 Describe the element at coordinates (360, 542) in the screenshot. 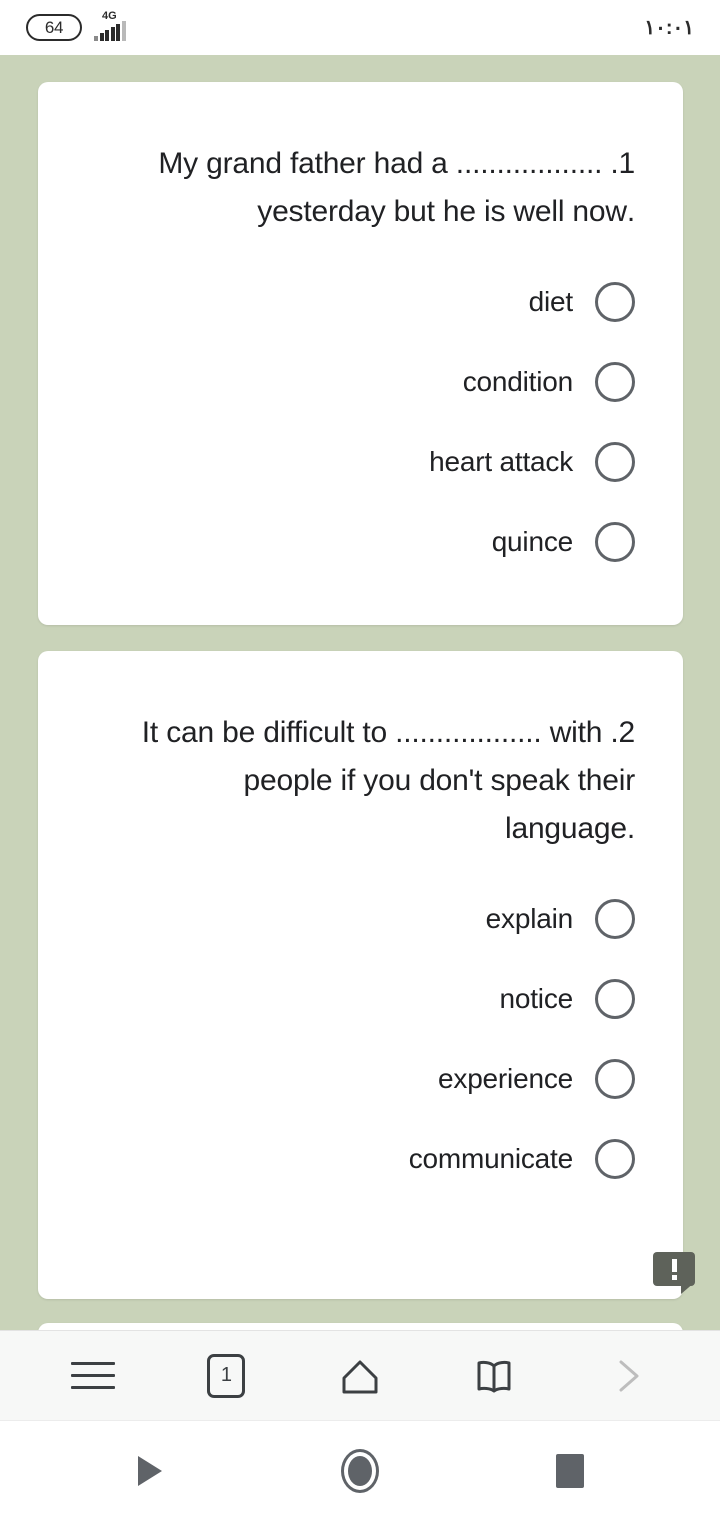

I see `option-row: quince` at that location.